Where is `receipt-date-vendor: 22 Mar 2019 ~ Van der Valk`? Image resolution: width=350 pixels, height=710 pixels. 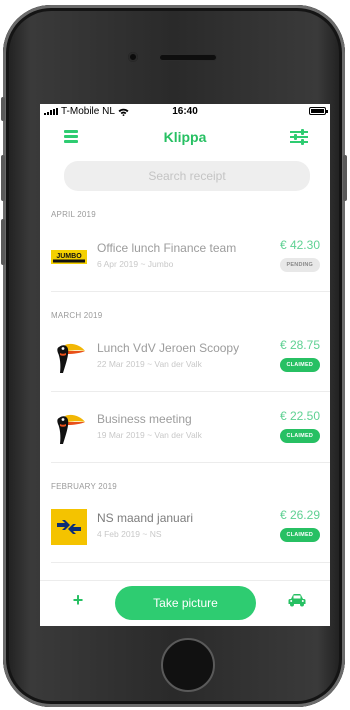 receipt-date-vendor: 22 Mar 2019 ~ Van der Valk is located at coordinates (149, 364).